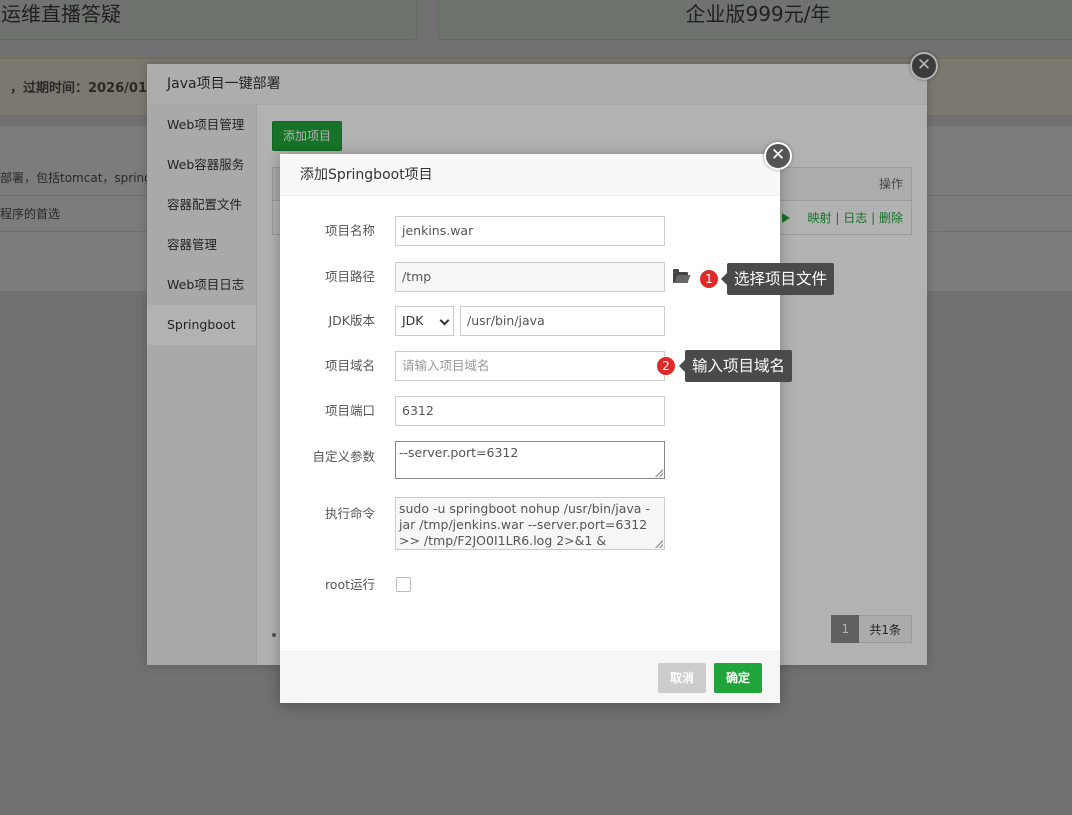 This screenshot has height=815, width=1072. Describe the element at coordinates (459, 452) in the screenshot. I see `custom-args-value: --server.port=6312` at that location.